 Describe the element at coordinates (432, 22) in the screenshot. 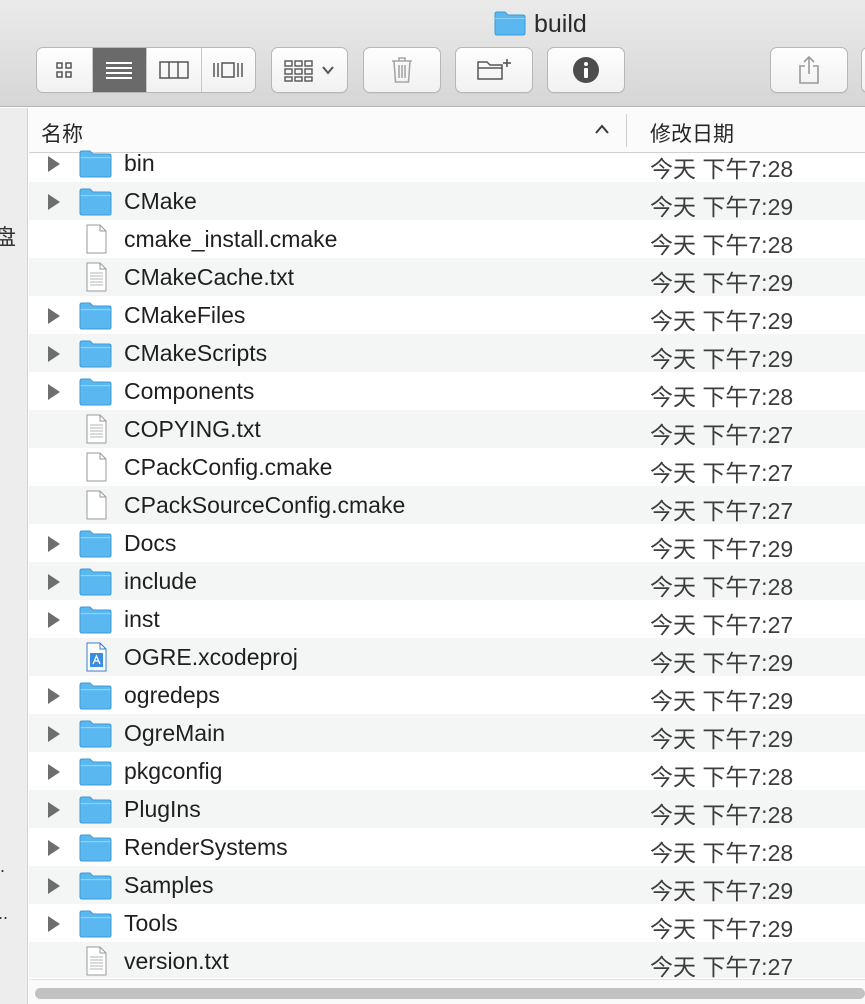

I see `window-title-bar: build` at that location.